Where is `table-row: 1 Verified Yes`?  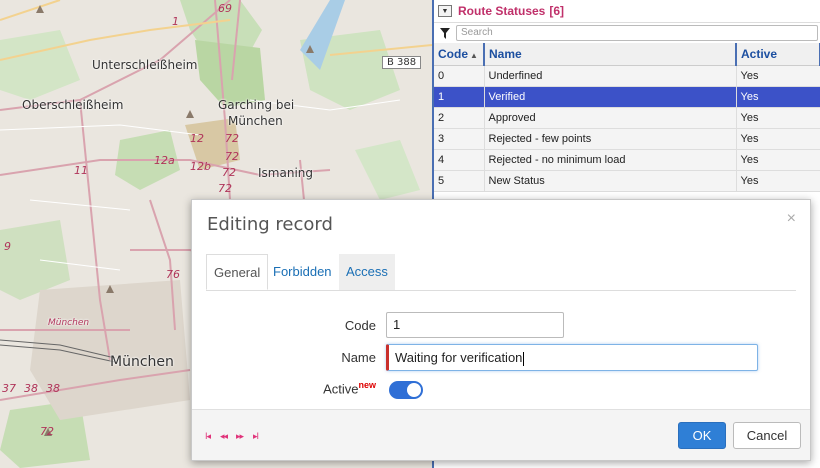
table-row: 1 Verified Yes is located at coordinates (627, 97).